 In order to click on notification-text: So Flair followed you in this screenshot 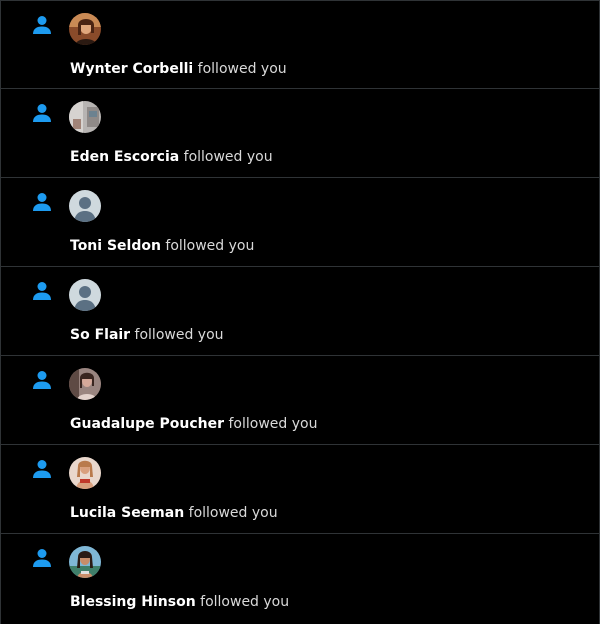, I will do `click(147, 335)`.